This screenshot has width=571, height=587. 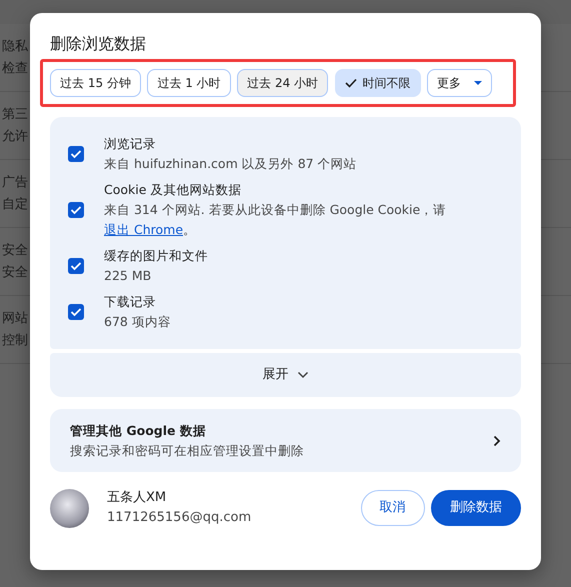 I want to click on setting-description: 安全, so click(x=15, y=273).